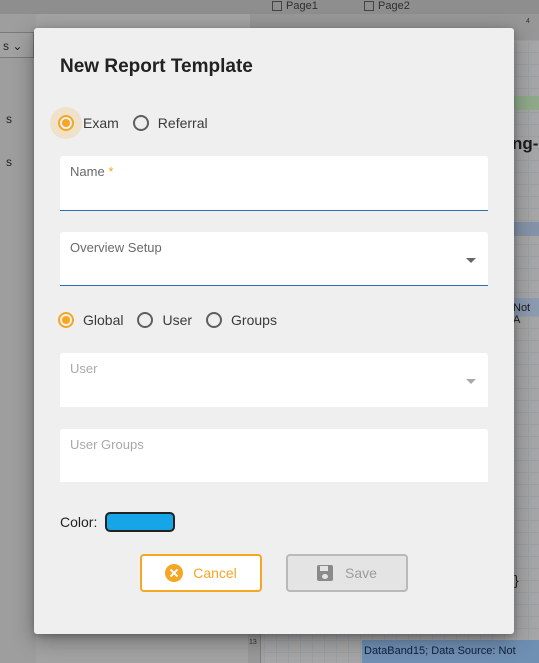 The image size is (539, 663). What do you see at coordinates (177, 320) in the screenshot?
I see `radio-label: User` at bounding box center [177, 320].